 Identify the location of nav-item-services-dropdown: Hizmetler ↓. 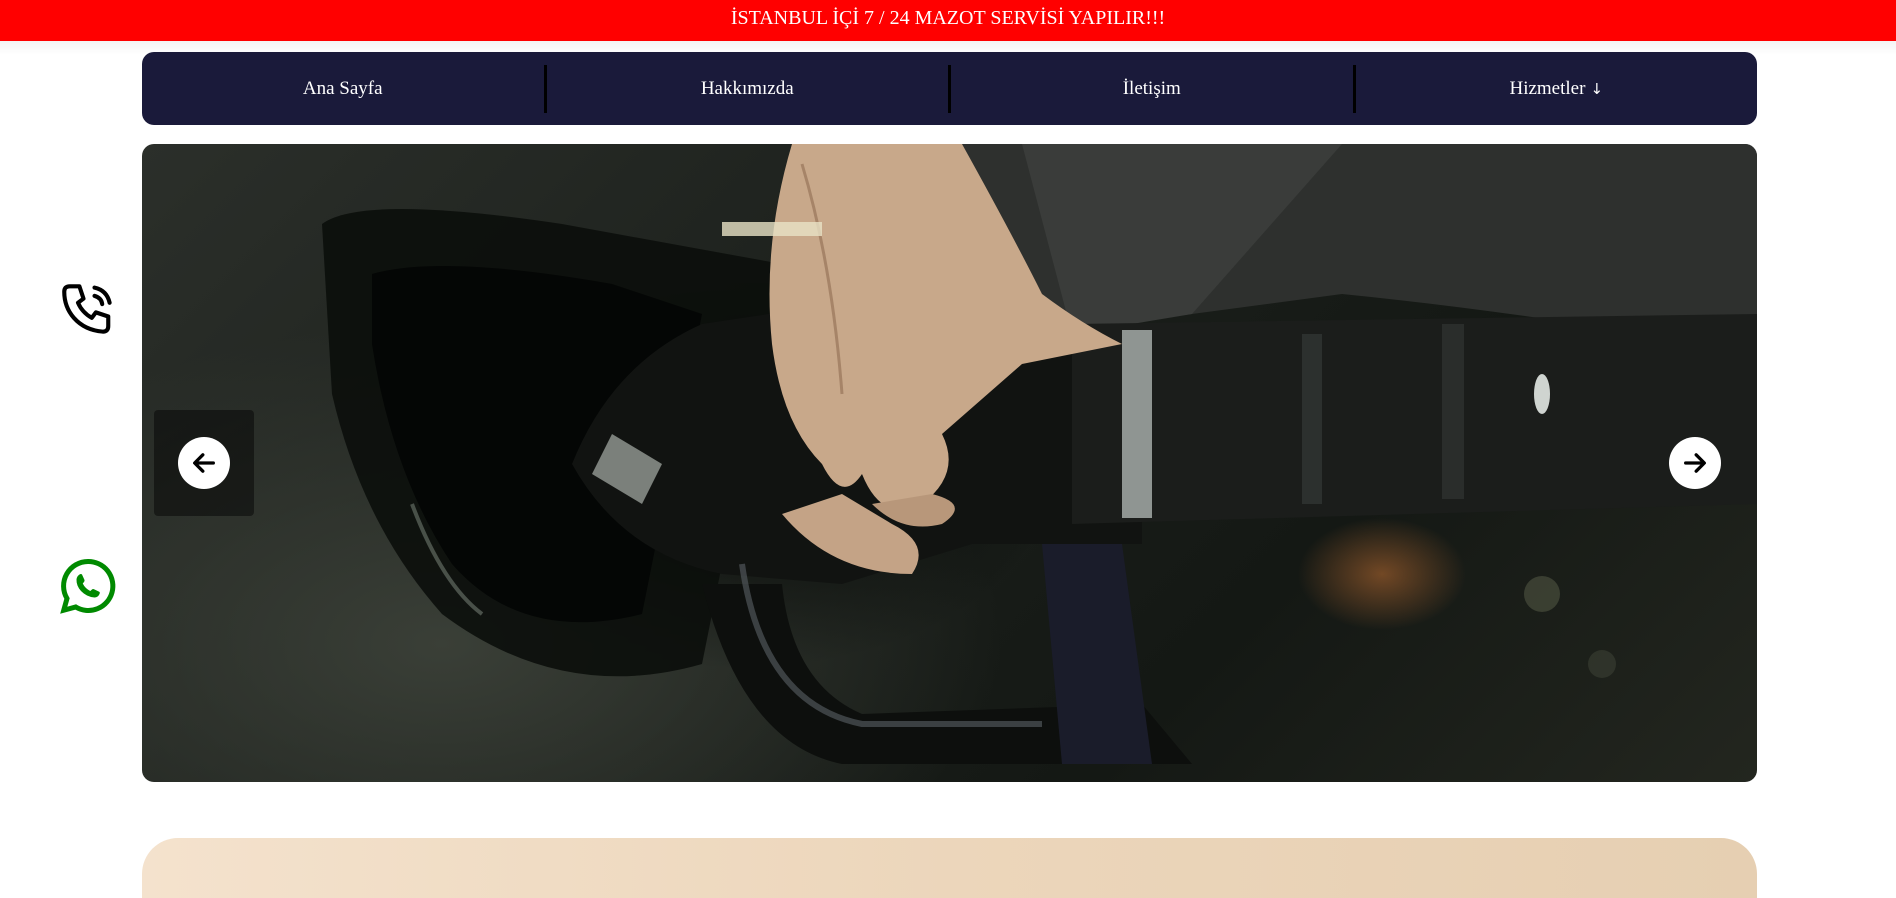
(1557, 89).